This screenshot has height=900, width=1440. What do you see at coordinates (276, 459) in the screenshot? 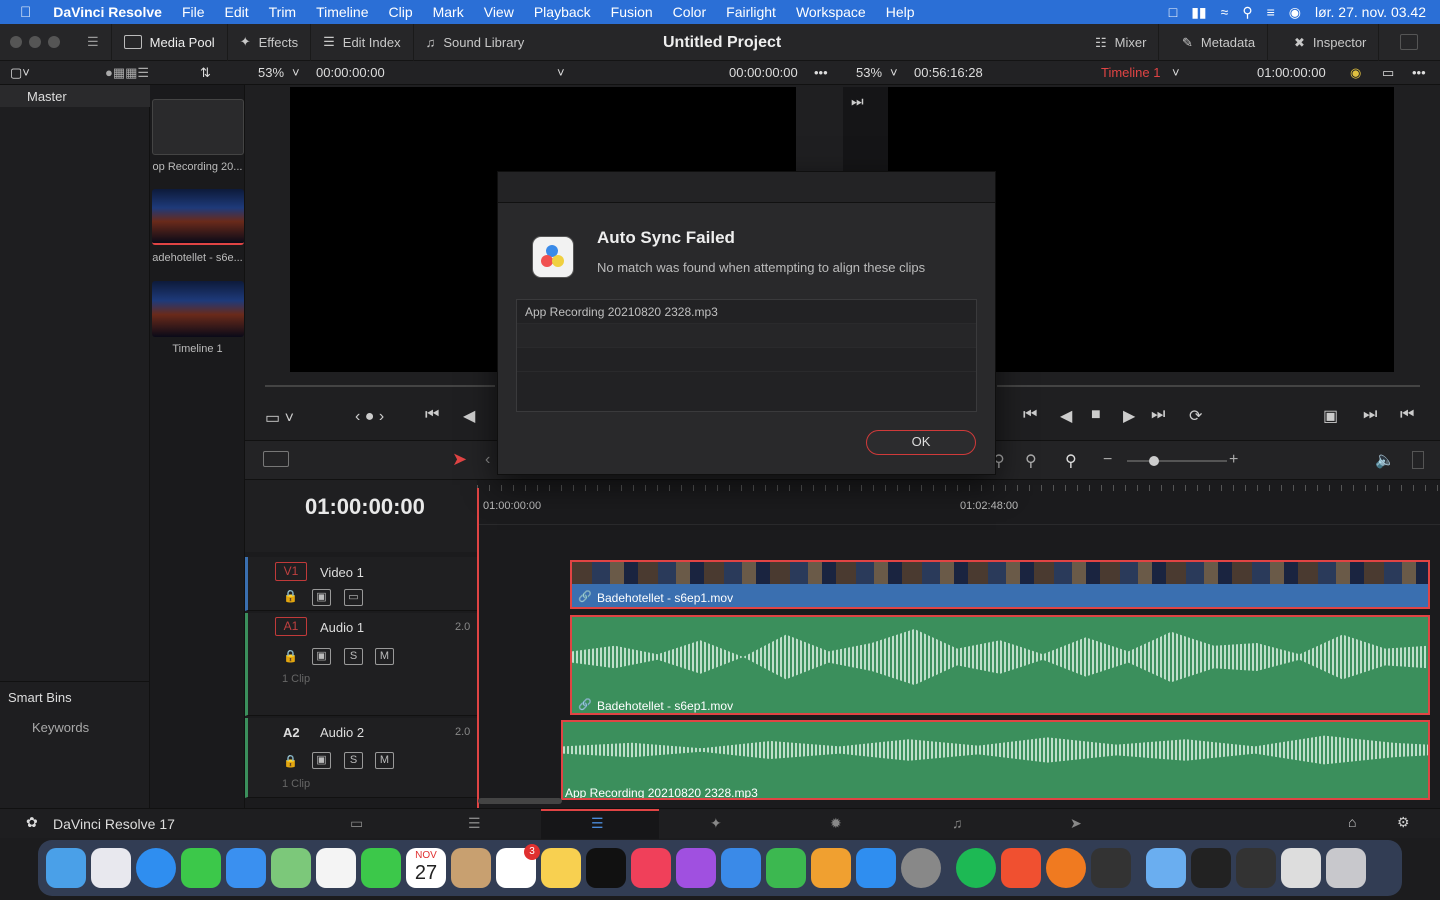
I see `timeline-view-options-icon` at bounding box center [276, 459].